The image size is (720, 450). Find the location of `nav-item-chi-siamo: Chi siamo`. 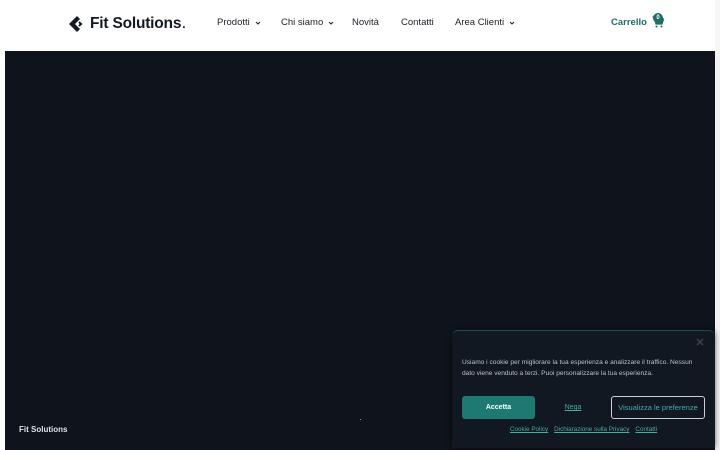

nav-item-chi-siamo: Chi siamo is located at coordinates (307, 22).